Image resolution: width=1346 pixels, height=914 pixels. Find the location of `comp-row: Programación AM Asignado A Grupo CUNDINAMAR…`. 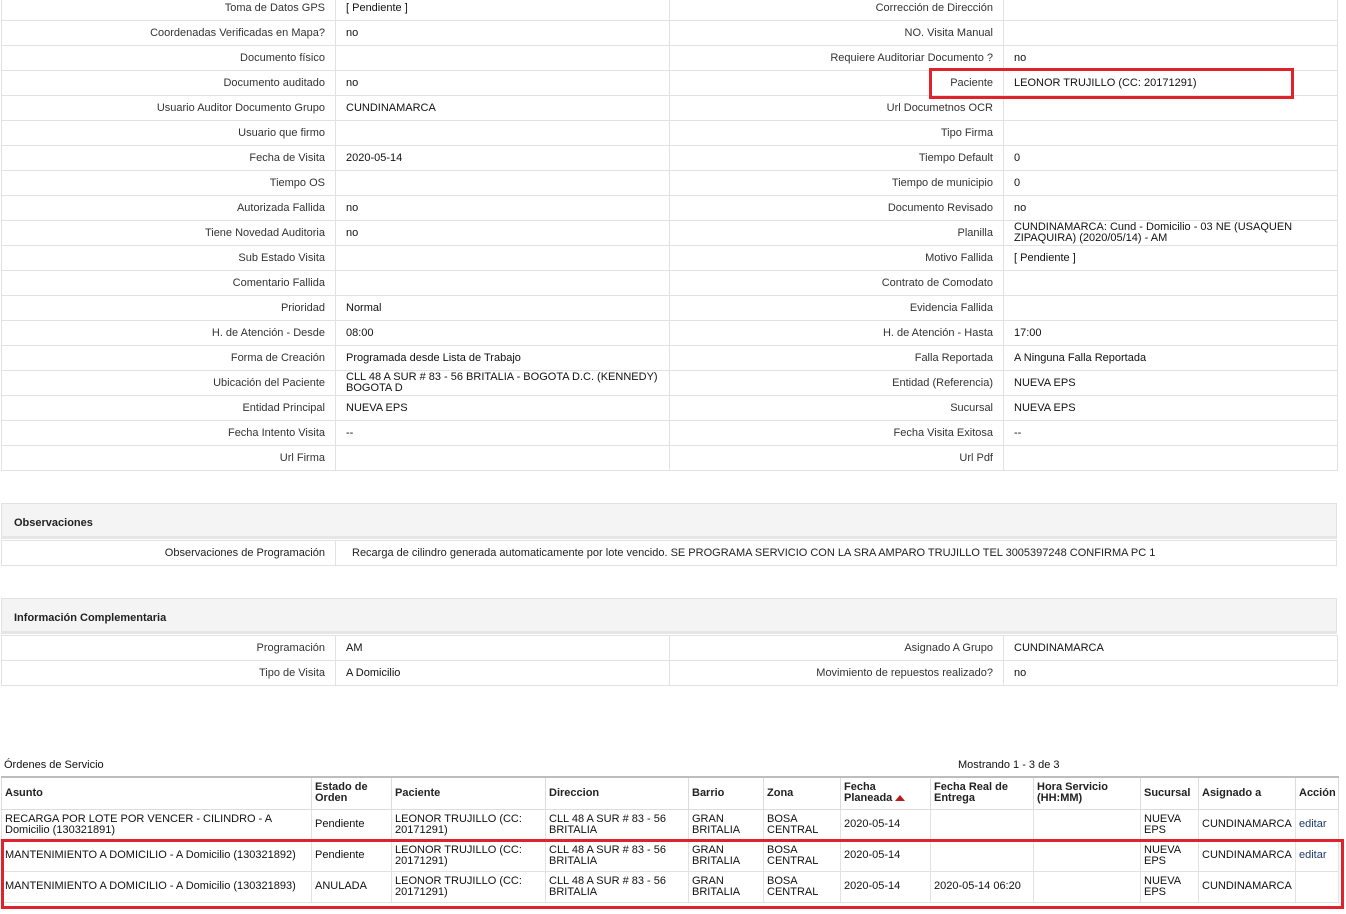

comp-row: Programación AM Asignado A Grupo CUNDINAMAR… is located at coordinates (669, 648).